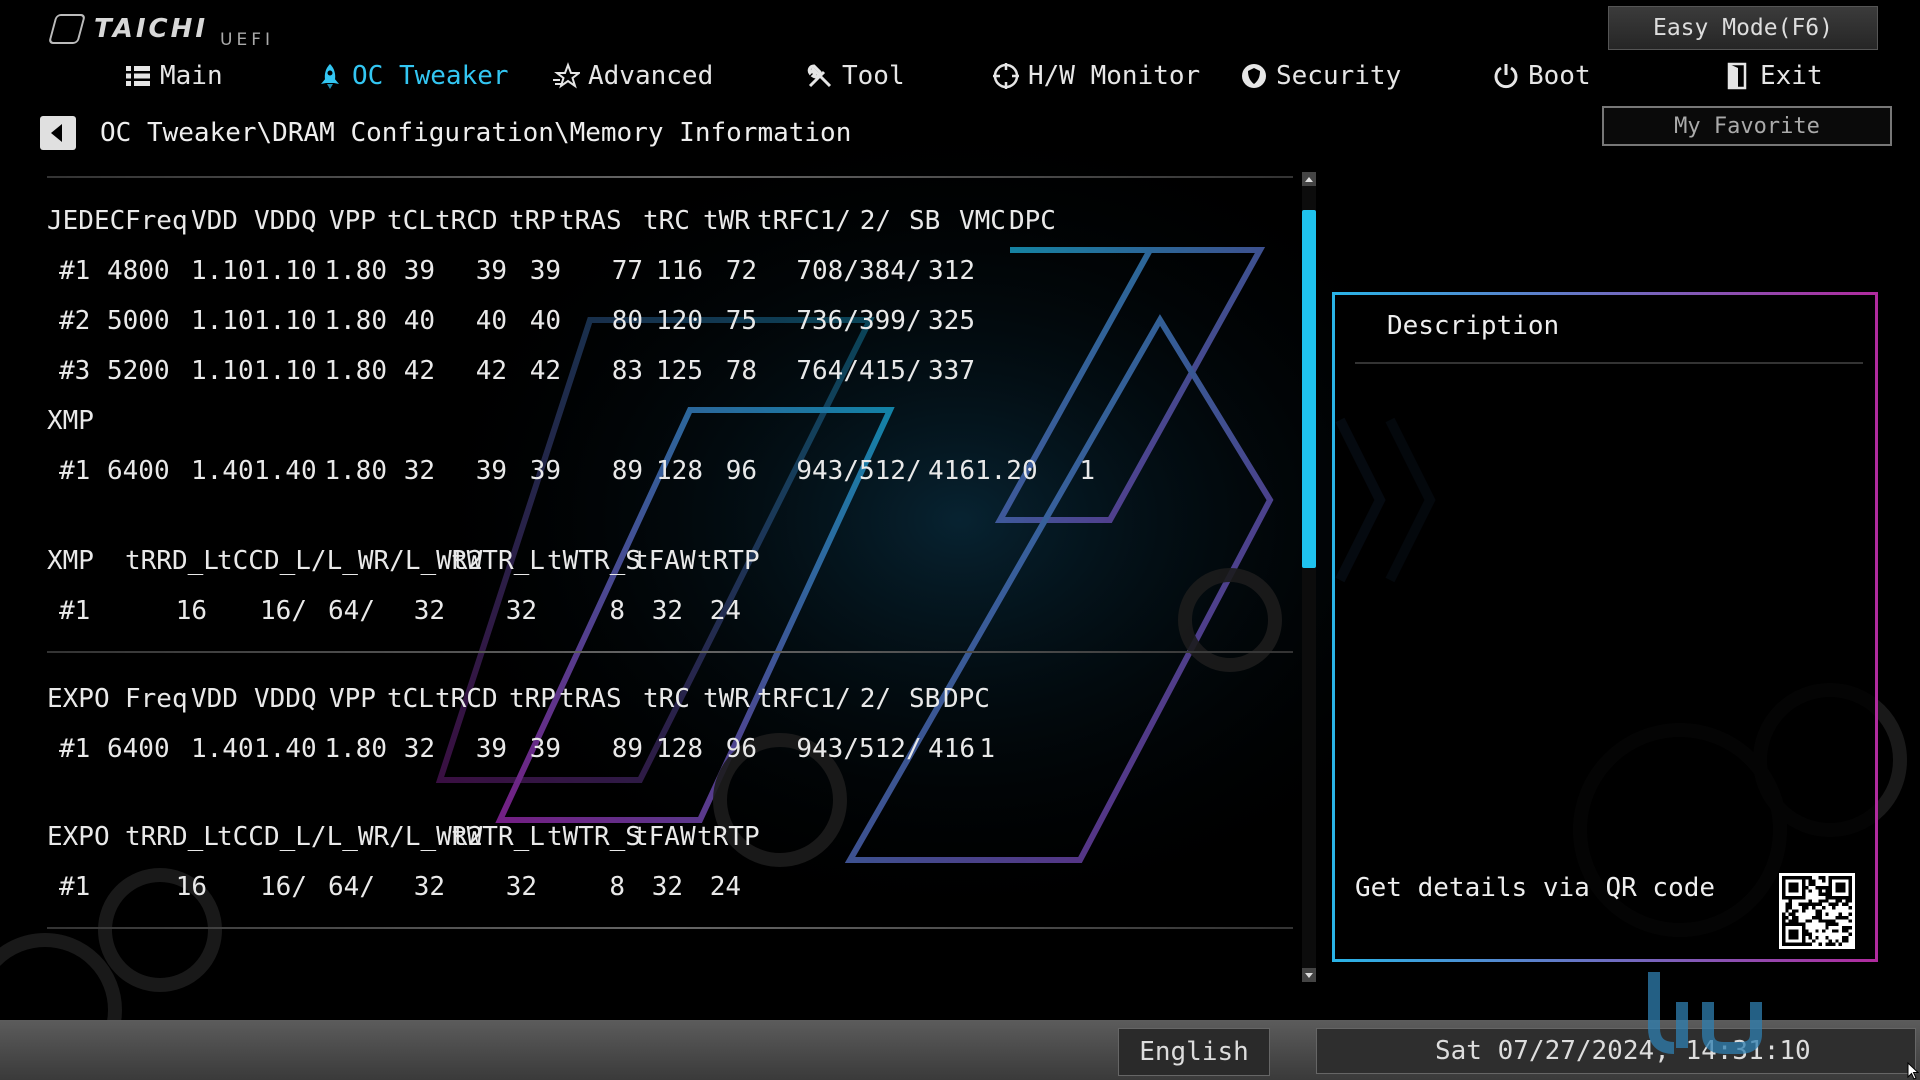 Image resolution: width=1920 pixels, height=1080 pixels. What do you see at coordinates (925, 221) in the screenshot?
I see `jedec-header-row-cell: SB` at bounding box center [925, 221].